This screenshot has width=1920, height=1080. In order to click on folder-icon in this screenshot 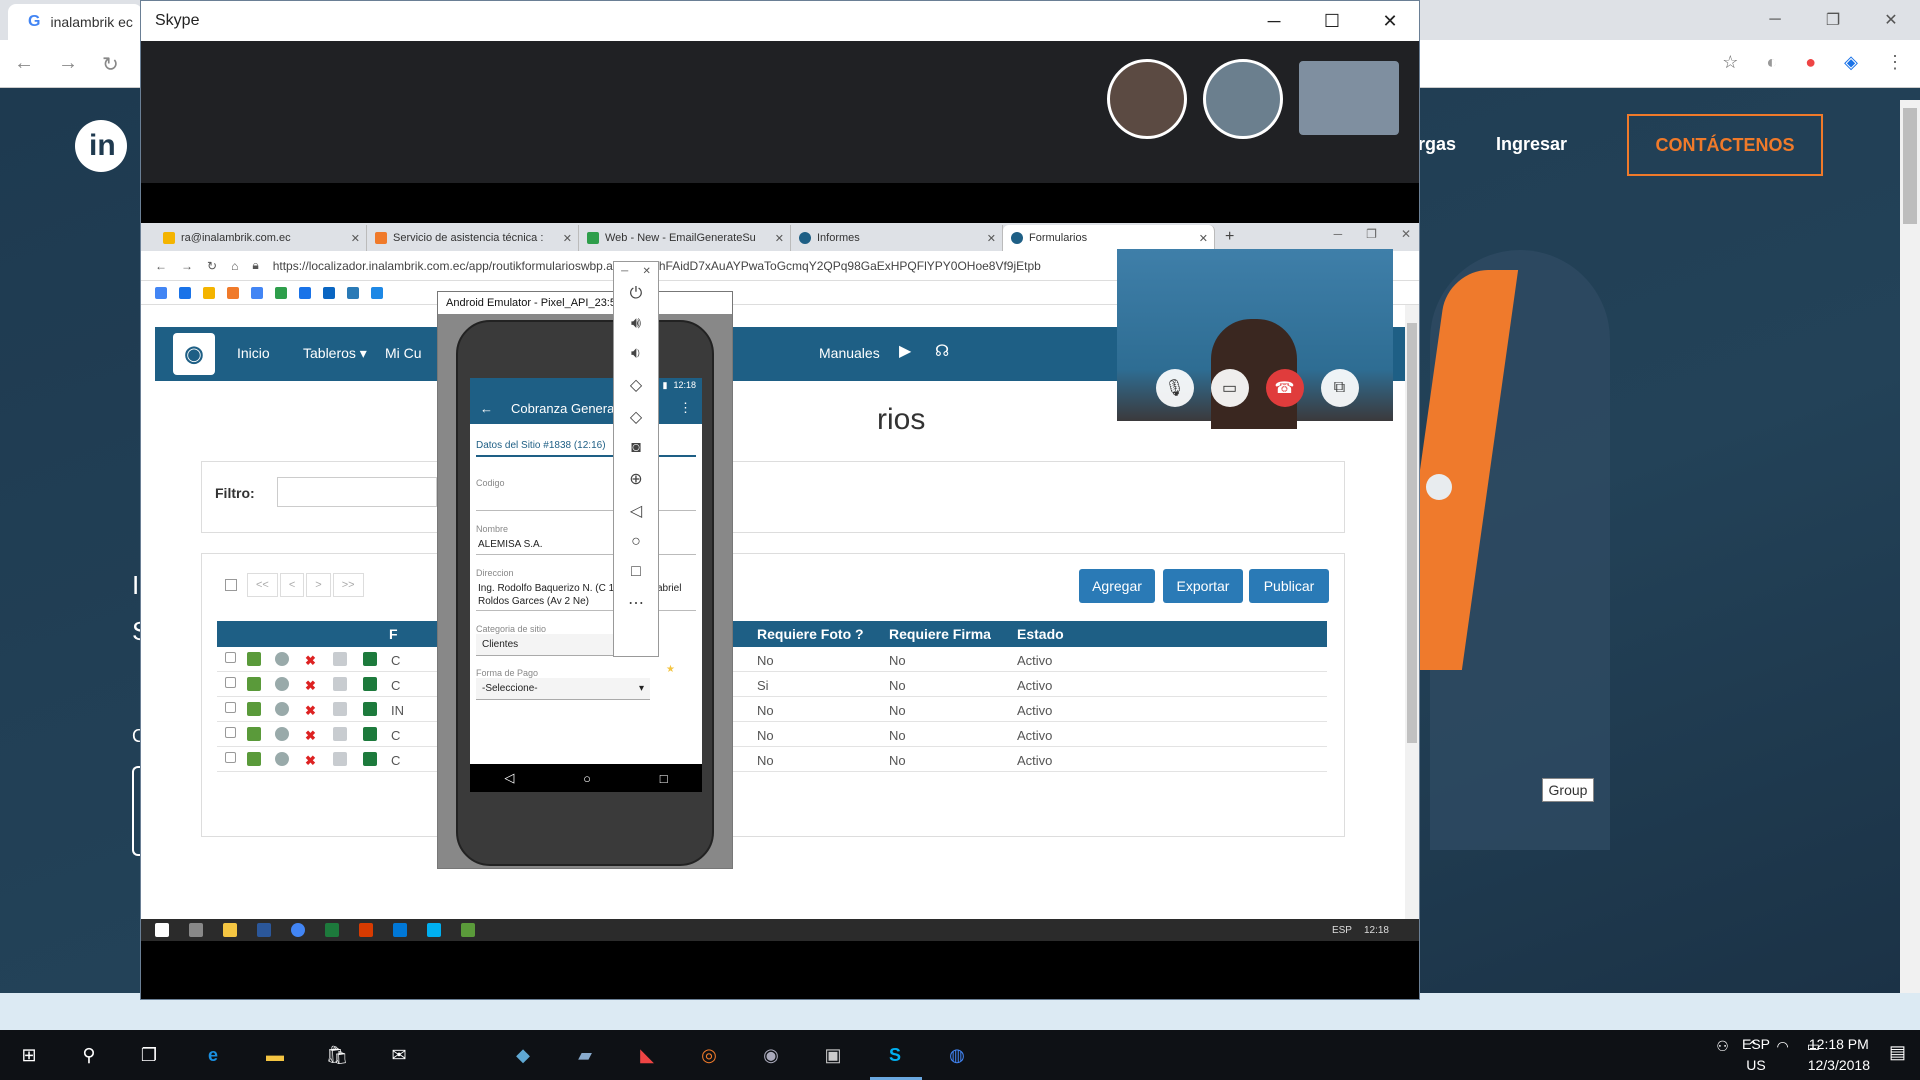, I will do `click(230, 930)`.